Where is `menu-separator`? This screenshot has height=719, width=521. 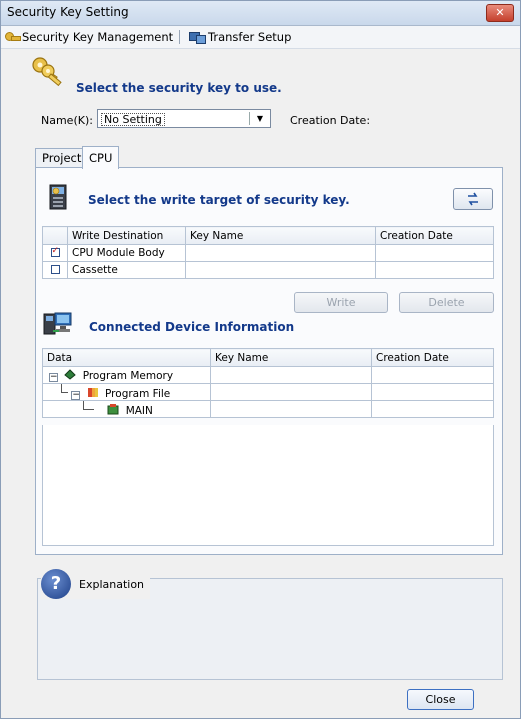 menu-separator is located at coordinates (179, 37).